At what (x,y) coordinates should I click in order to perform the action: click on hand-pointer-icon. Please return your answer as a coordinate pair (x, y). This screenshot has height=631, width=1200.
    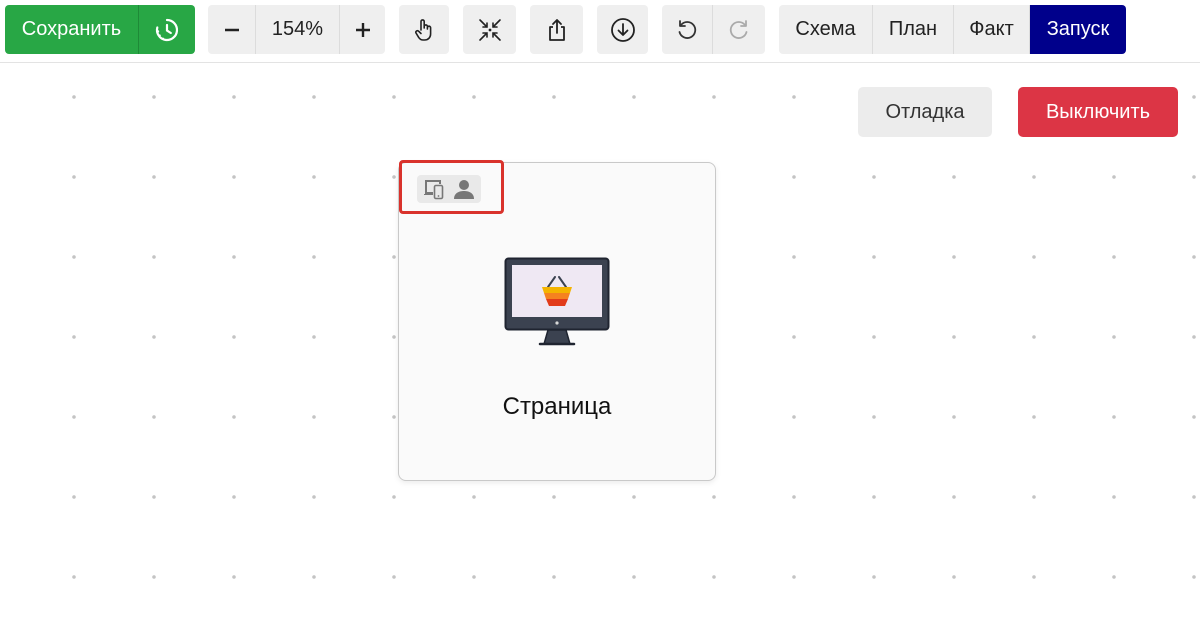
    Looking at the image, I should click on (423, 29).